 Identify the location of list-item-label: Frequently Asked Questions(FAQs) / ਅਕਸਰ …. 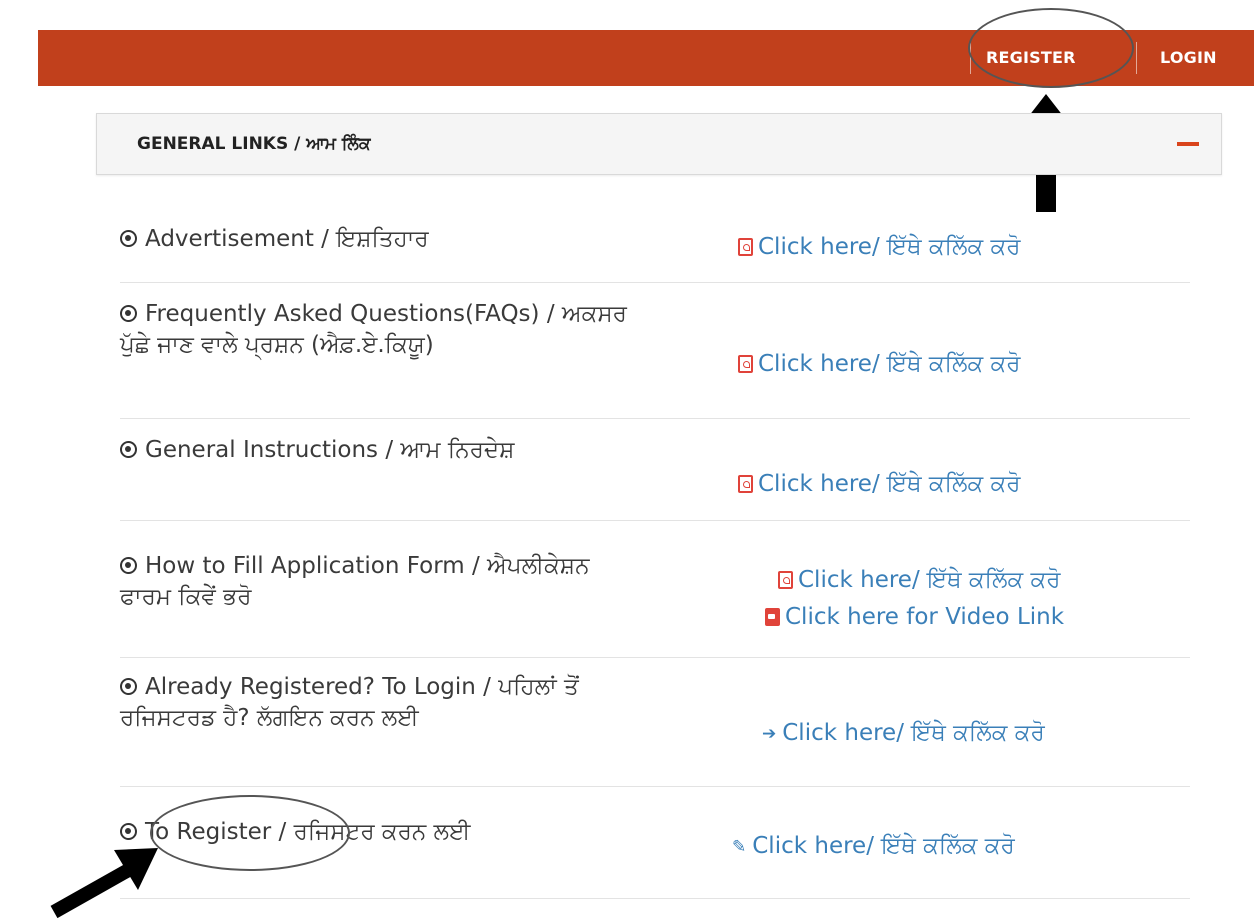
(373, 329).